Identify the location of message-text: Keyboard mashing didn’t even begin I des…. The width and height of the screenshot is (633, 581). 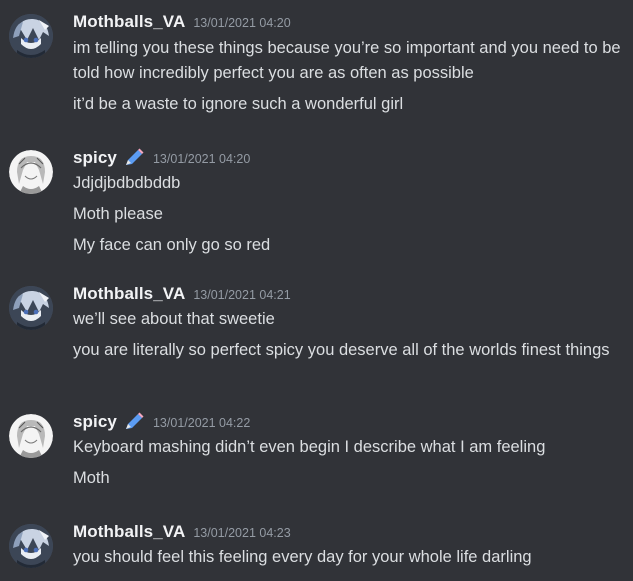
(309, 447).